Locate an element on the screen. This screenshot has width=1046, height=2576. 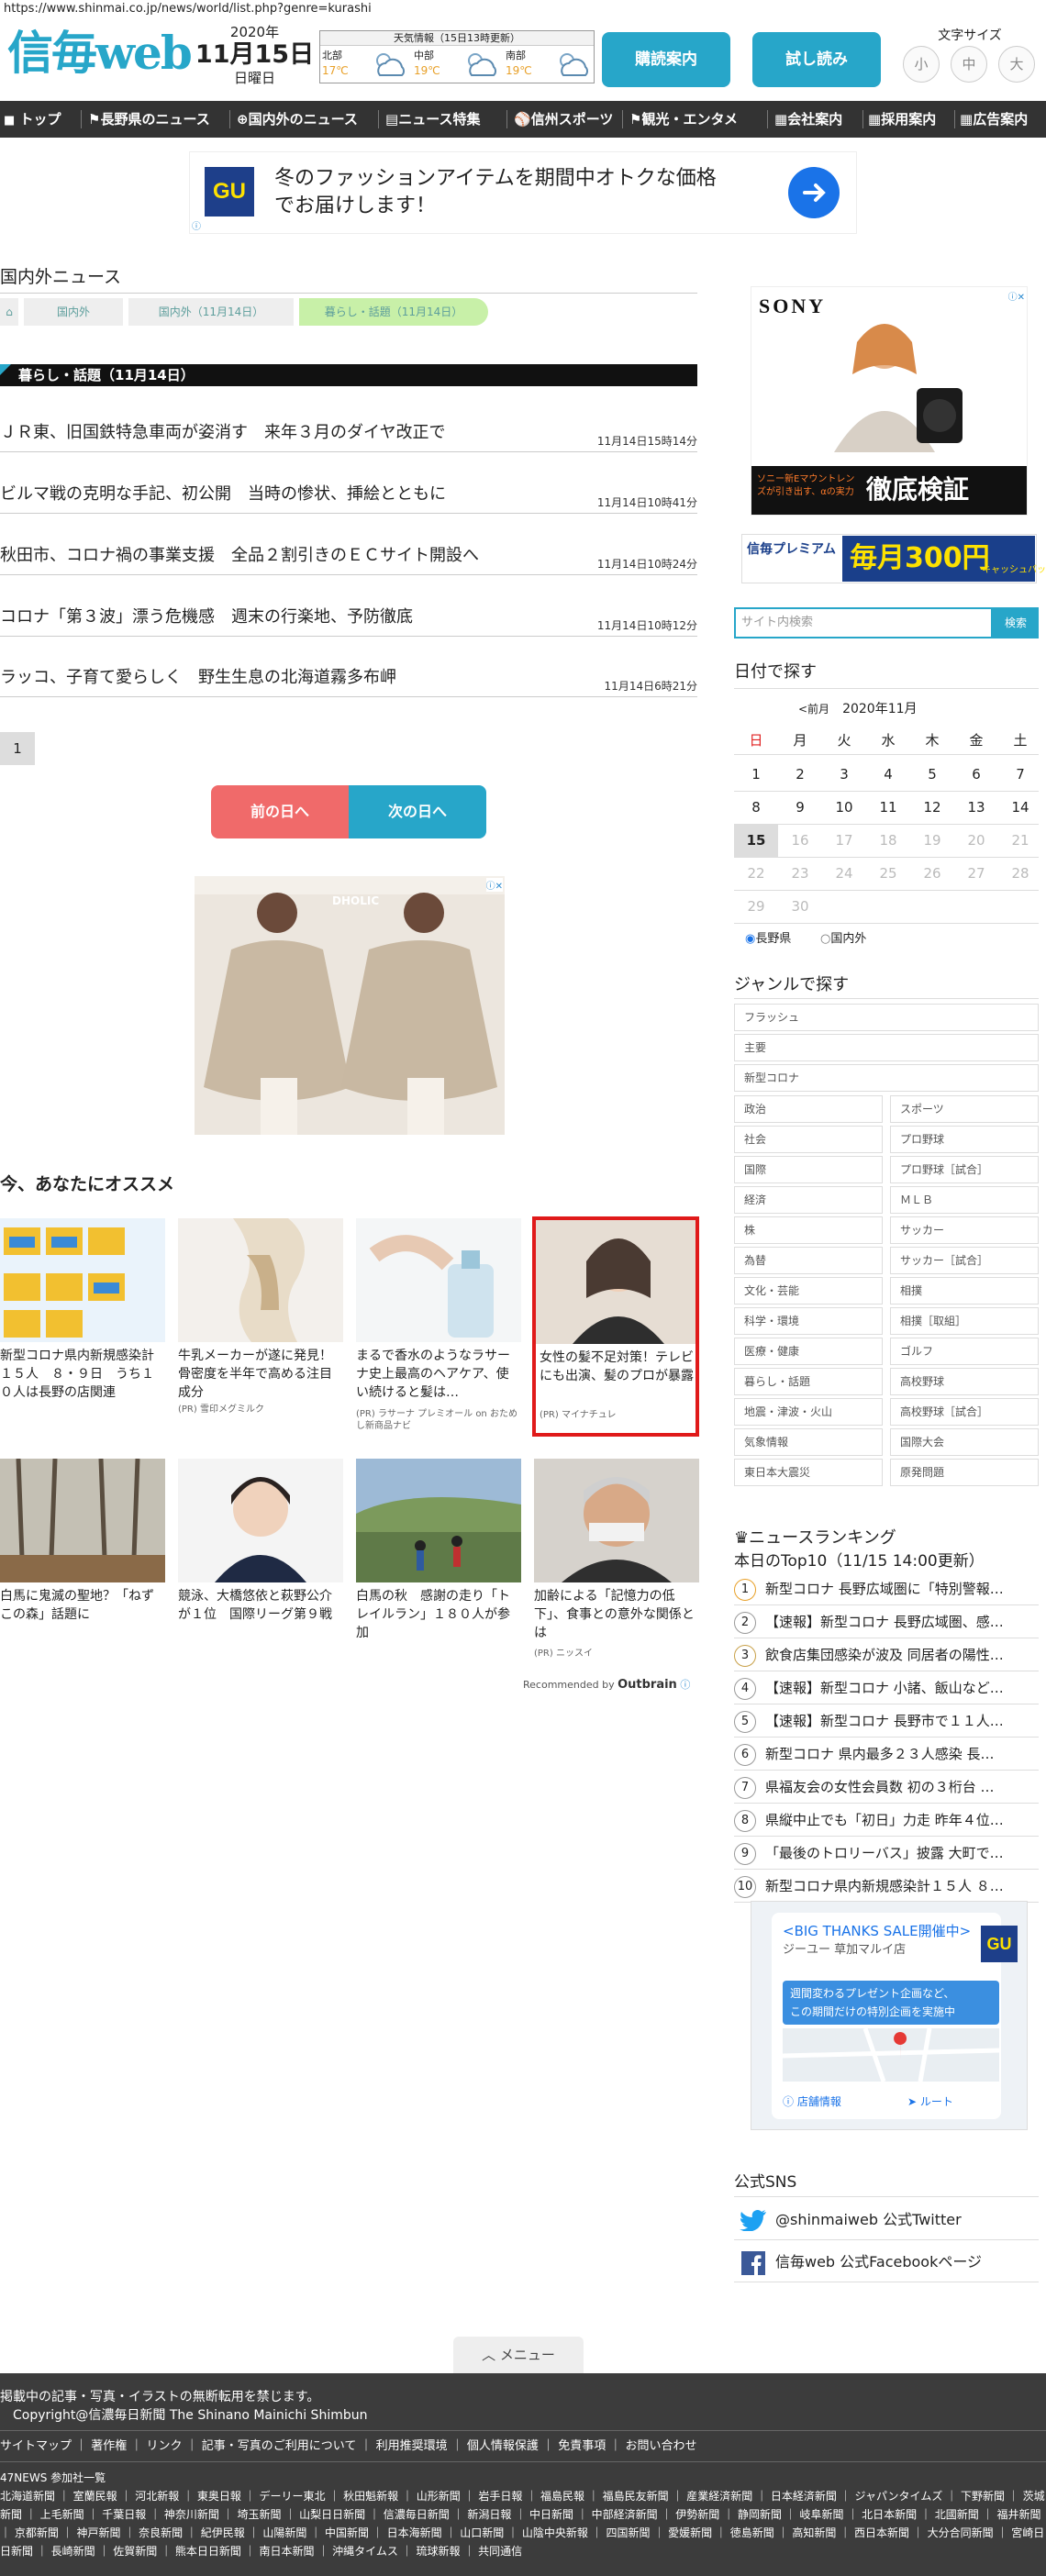
calendar-day: 4 is located at coordinates (888, 774).